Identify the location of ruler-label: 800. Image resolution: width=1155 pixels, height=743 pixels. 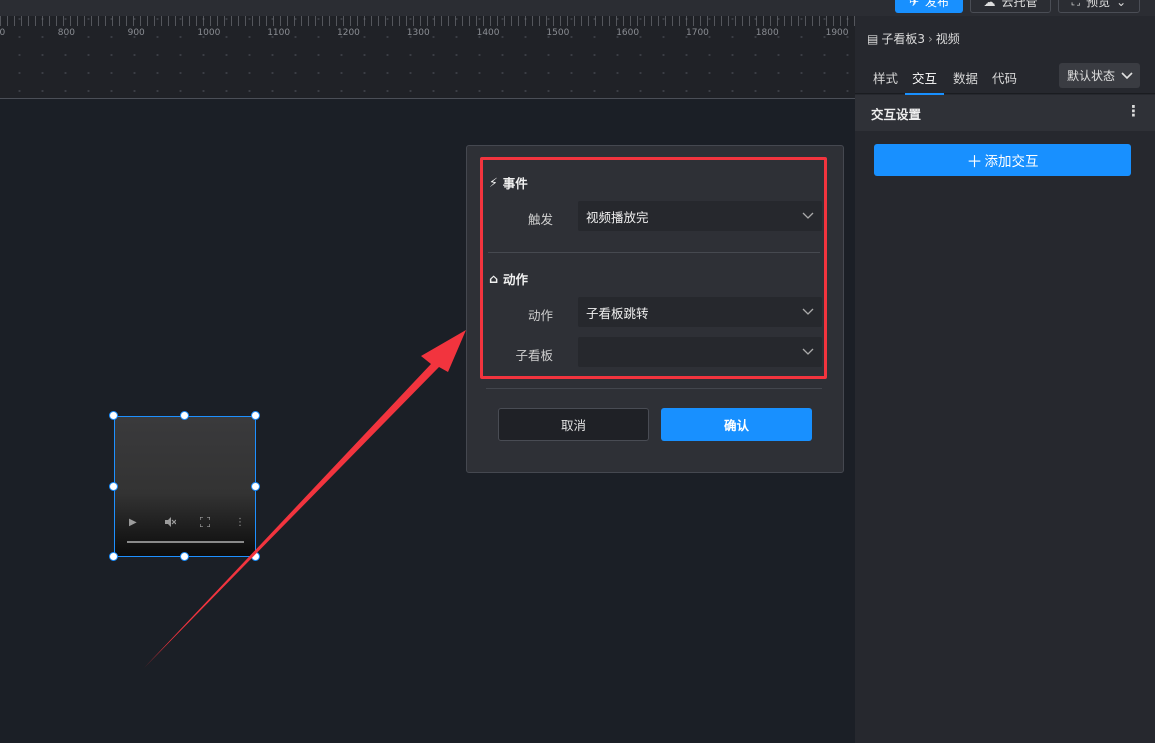
(66, 33).